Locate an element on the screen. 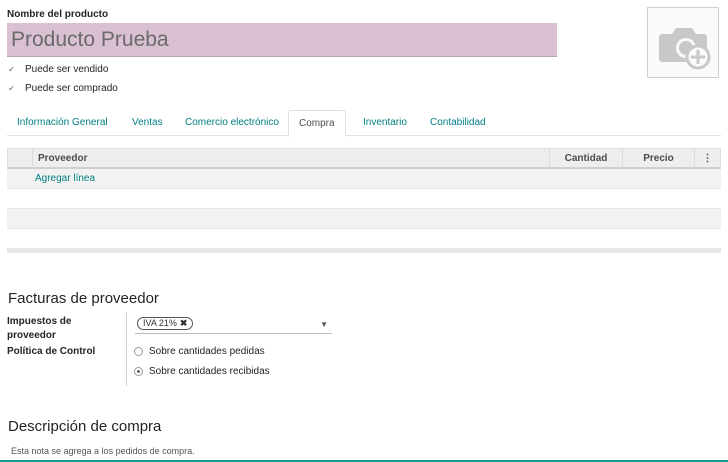  radio-label: Sobre cantidades pedidas is located at coordinates (207, 351).